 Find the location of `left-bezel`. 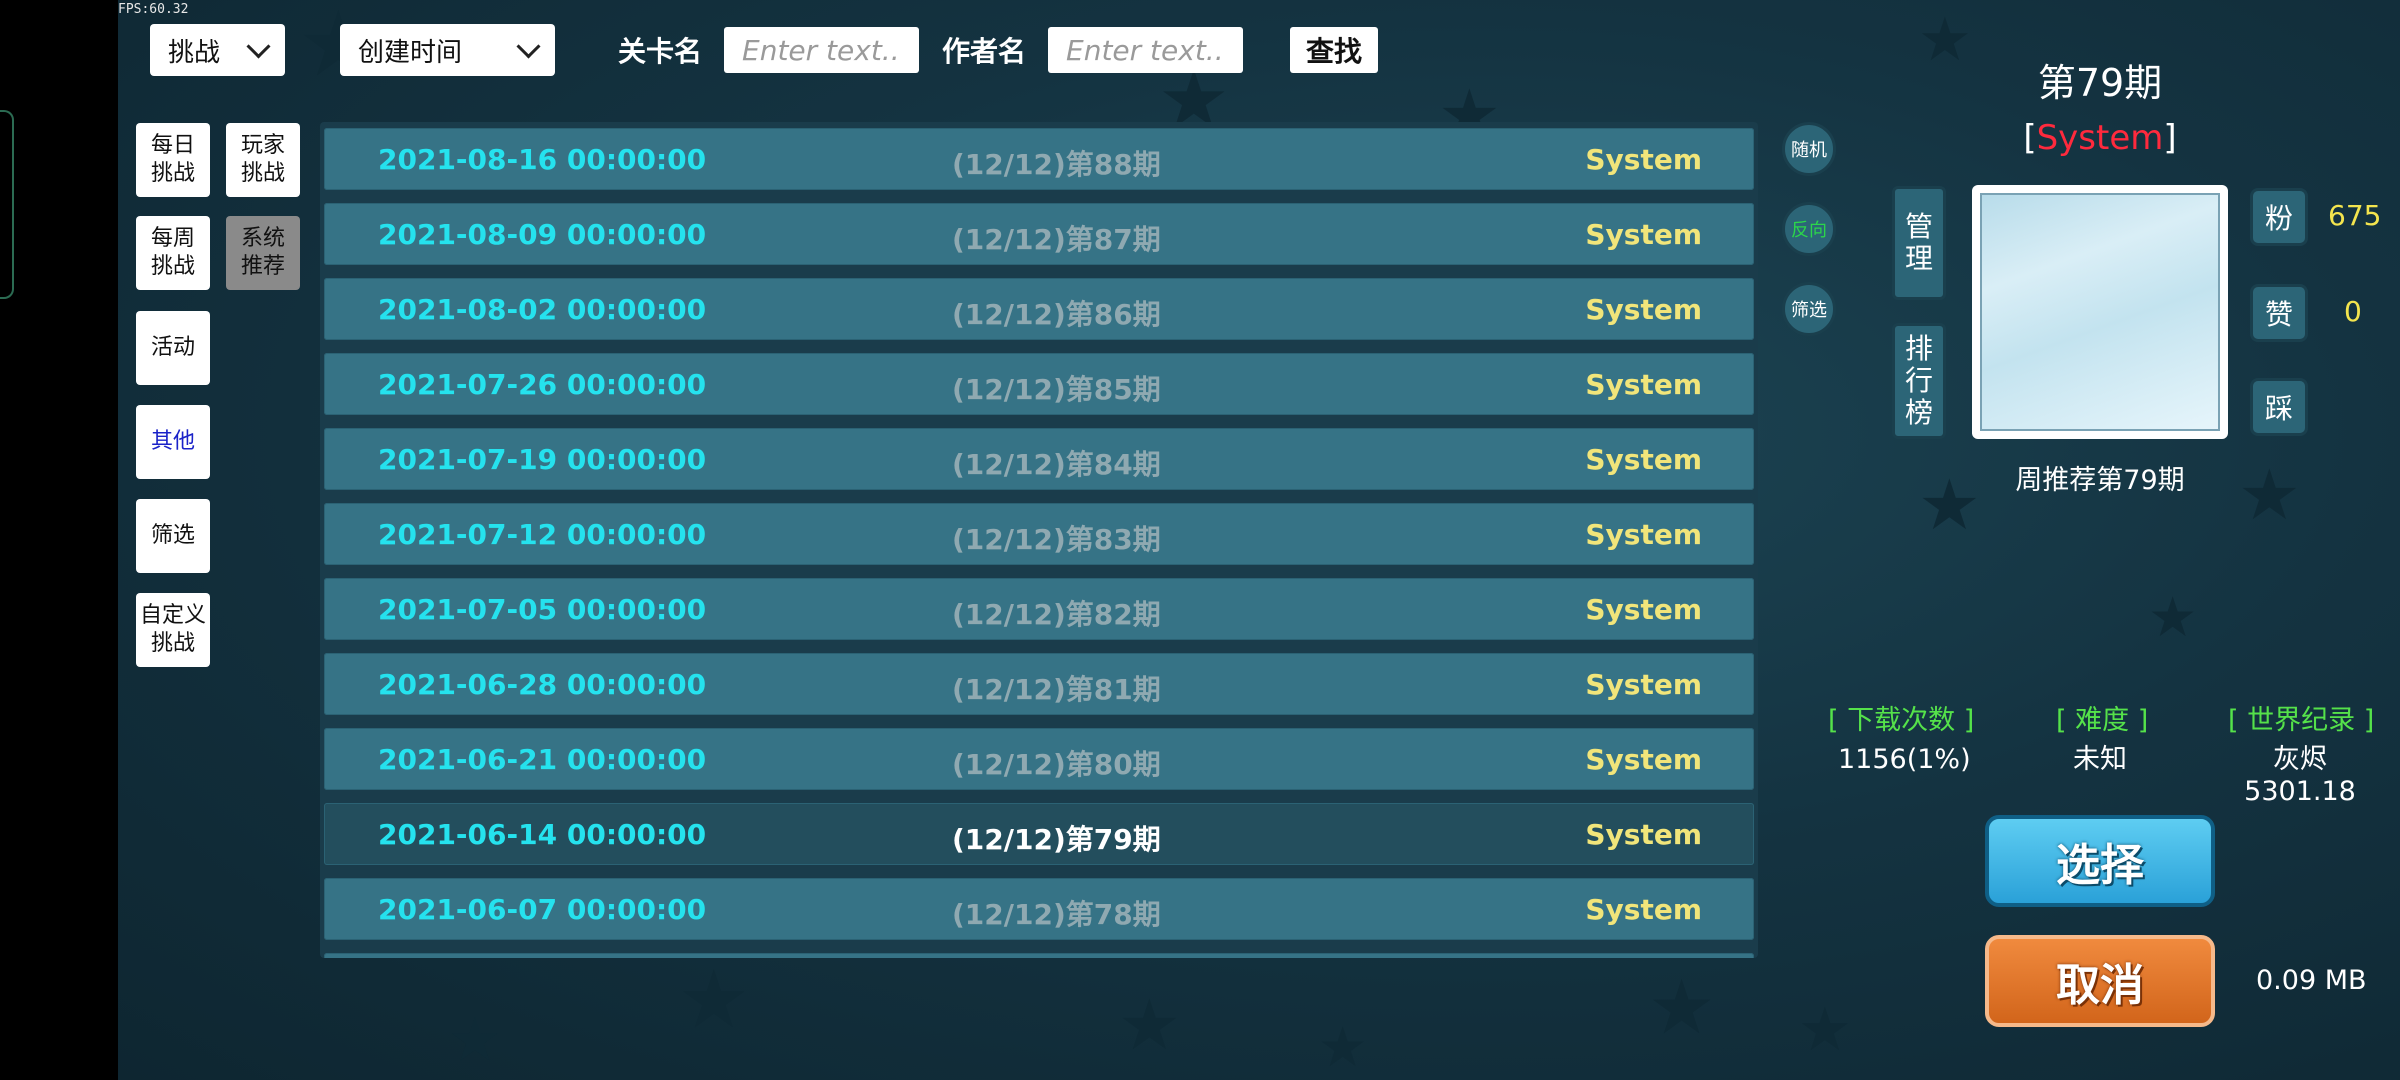

left-bezel is located at coordinates (7, 204).